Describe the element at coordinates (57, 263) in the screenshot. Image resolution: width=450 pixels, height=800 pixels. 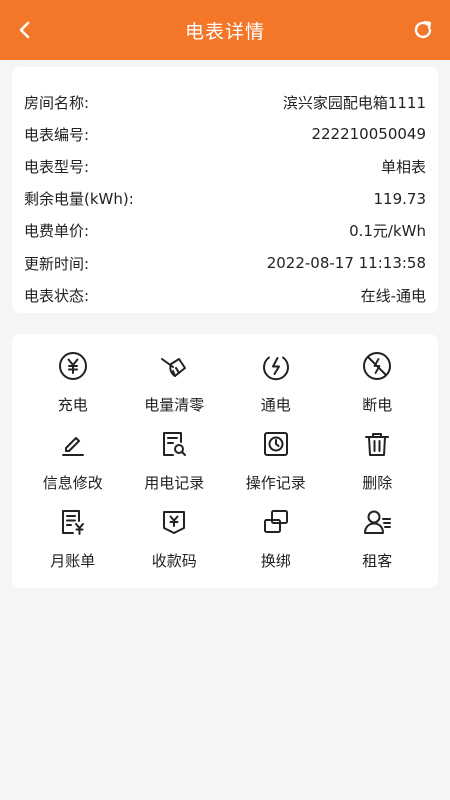
I see `update-time-label: 更新时间:` at that location.